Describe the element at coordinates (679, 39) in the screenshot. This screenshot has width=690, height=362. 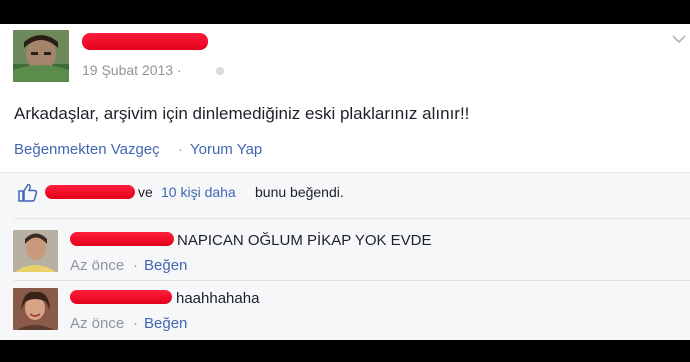
I see `chevron-down-icon` at that location.